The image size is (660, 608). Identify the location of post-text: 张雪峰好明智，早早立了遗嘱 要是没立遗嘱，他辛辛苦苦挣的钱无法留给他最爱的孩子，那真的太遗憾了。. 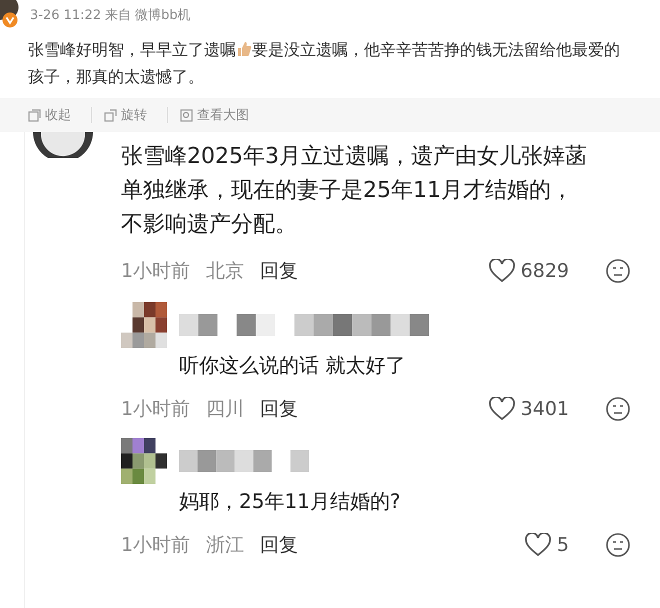
(324, 63).